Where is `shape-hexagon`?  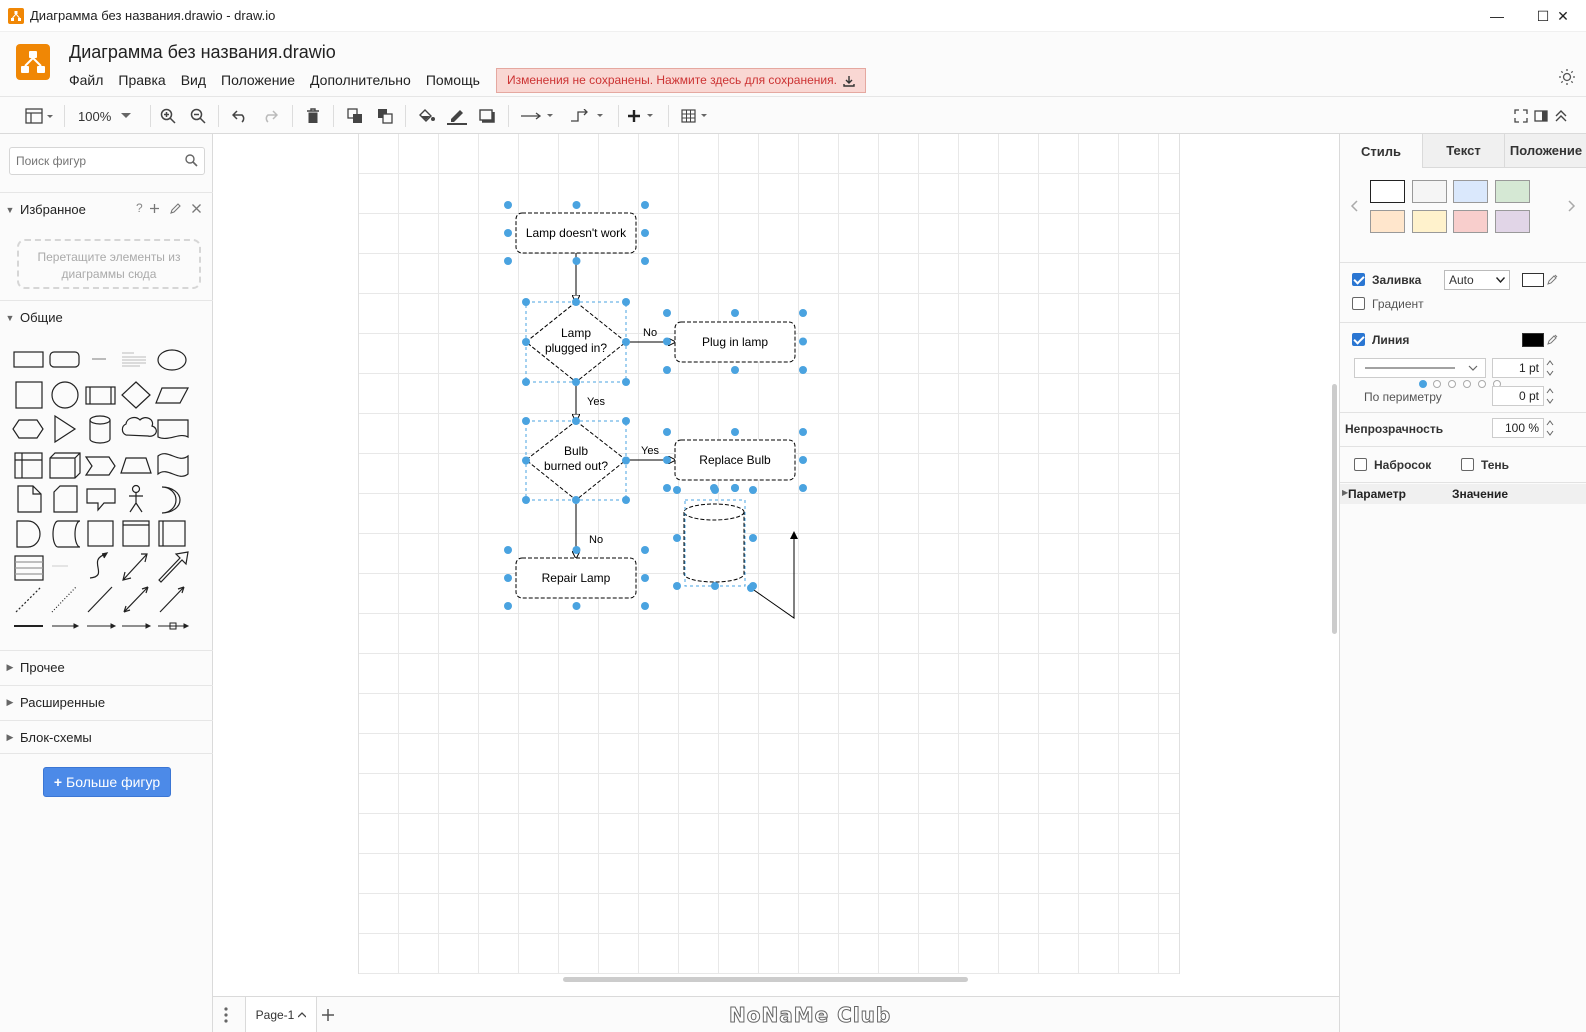
shape-hexagon is located at coordinates (28, 429).